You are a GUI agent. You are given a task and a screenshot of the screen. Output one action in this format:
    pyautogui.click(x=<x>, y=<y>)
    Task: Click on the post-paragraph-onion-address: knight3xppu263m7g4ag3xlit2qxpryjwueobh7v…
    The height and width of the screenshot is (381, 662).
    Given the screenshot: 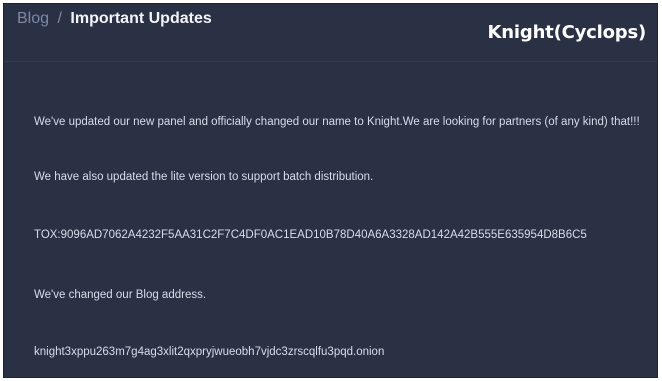 What is the action you would take?
    pyautogui.click(x=209, y=352)
    